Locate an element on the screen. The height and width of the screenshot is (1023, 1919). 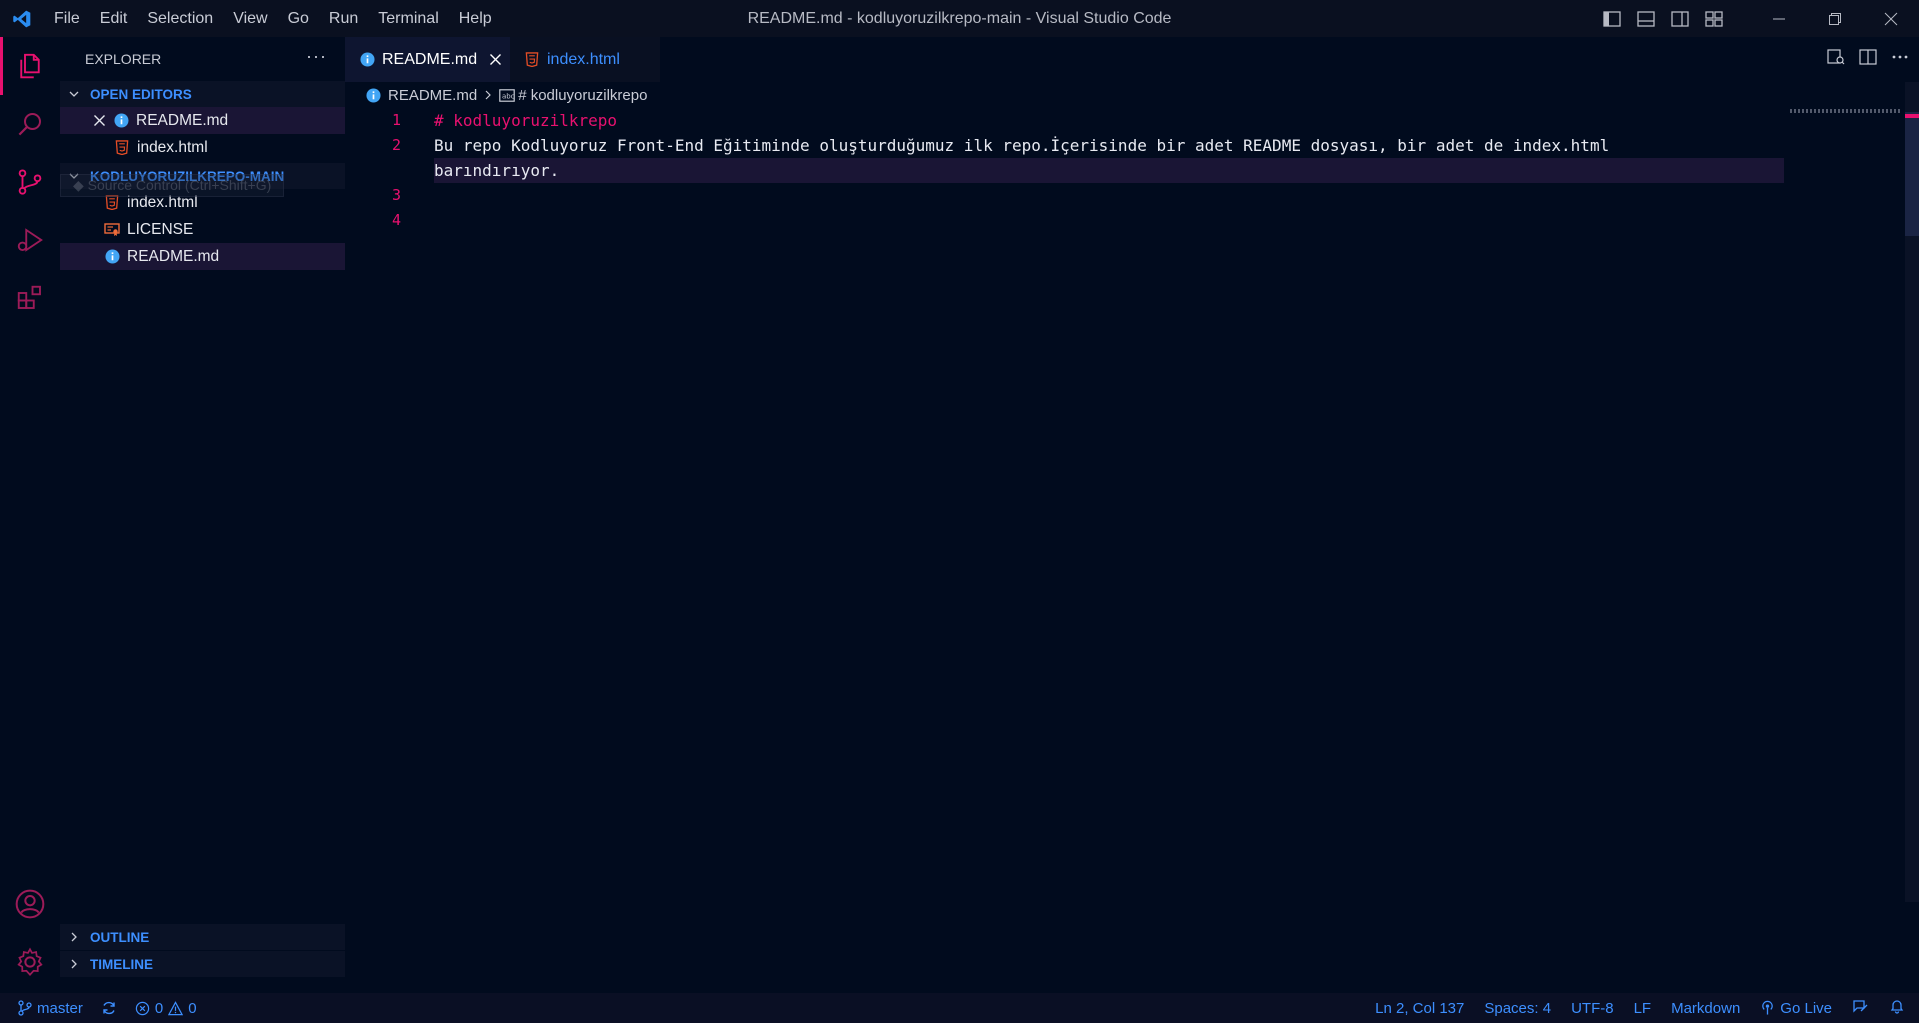
string-symbol-icon: abc is located at coordinates (507, 95).